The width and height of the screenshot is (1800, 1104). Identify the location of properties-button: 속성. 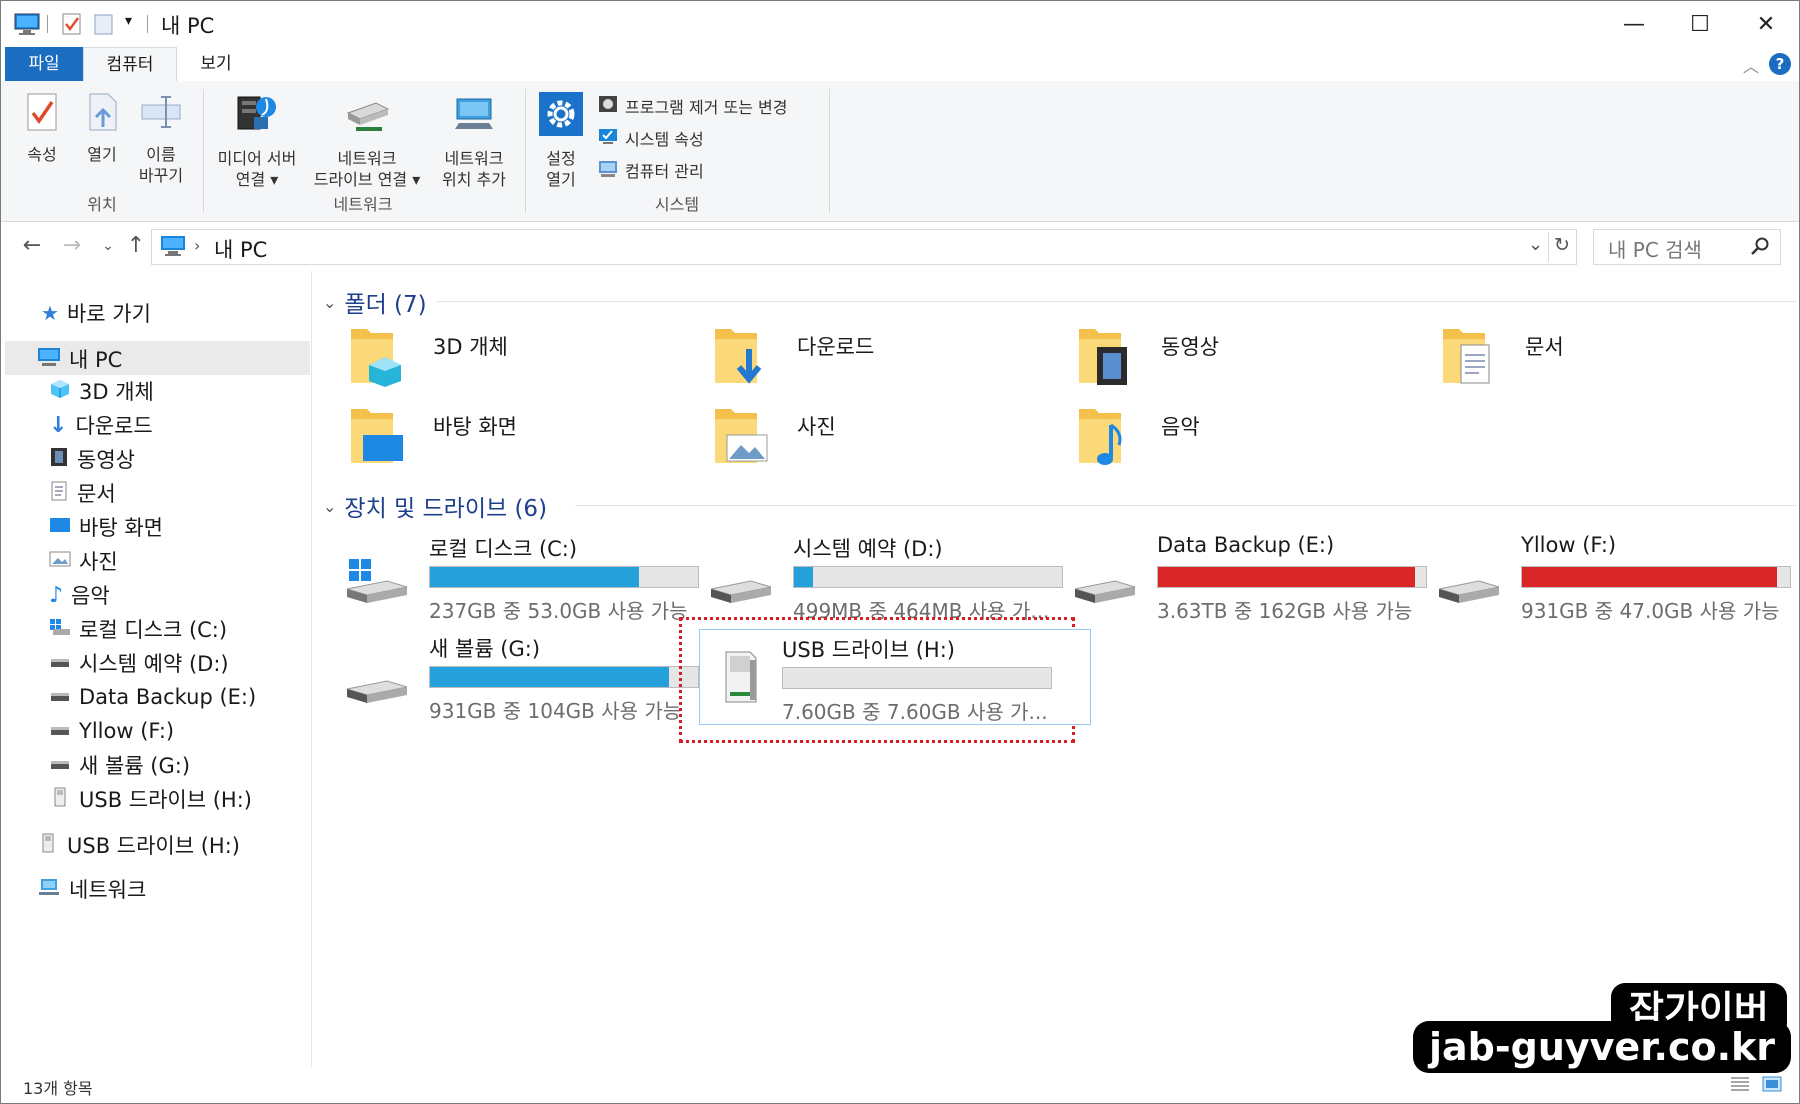
(42, 128).